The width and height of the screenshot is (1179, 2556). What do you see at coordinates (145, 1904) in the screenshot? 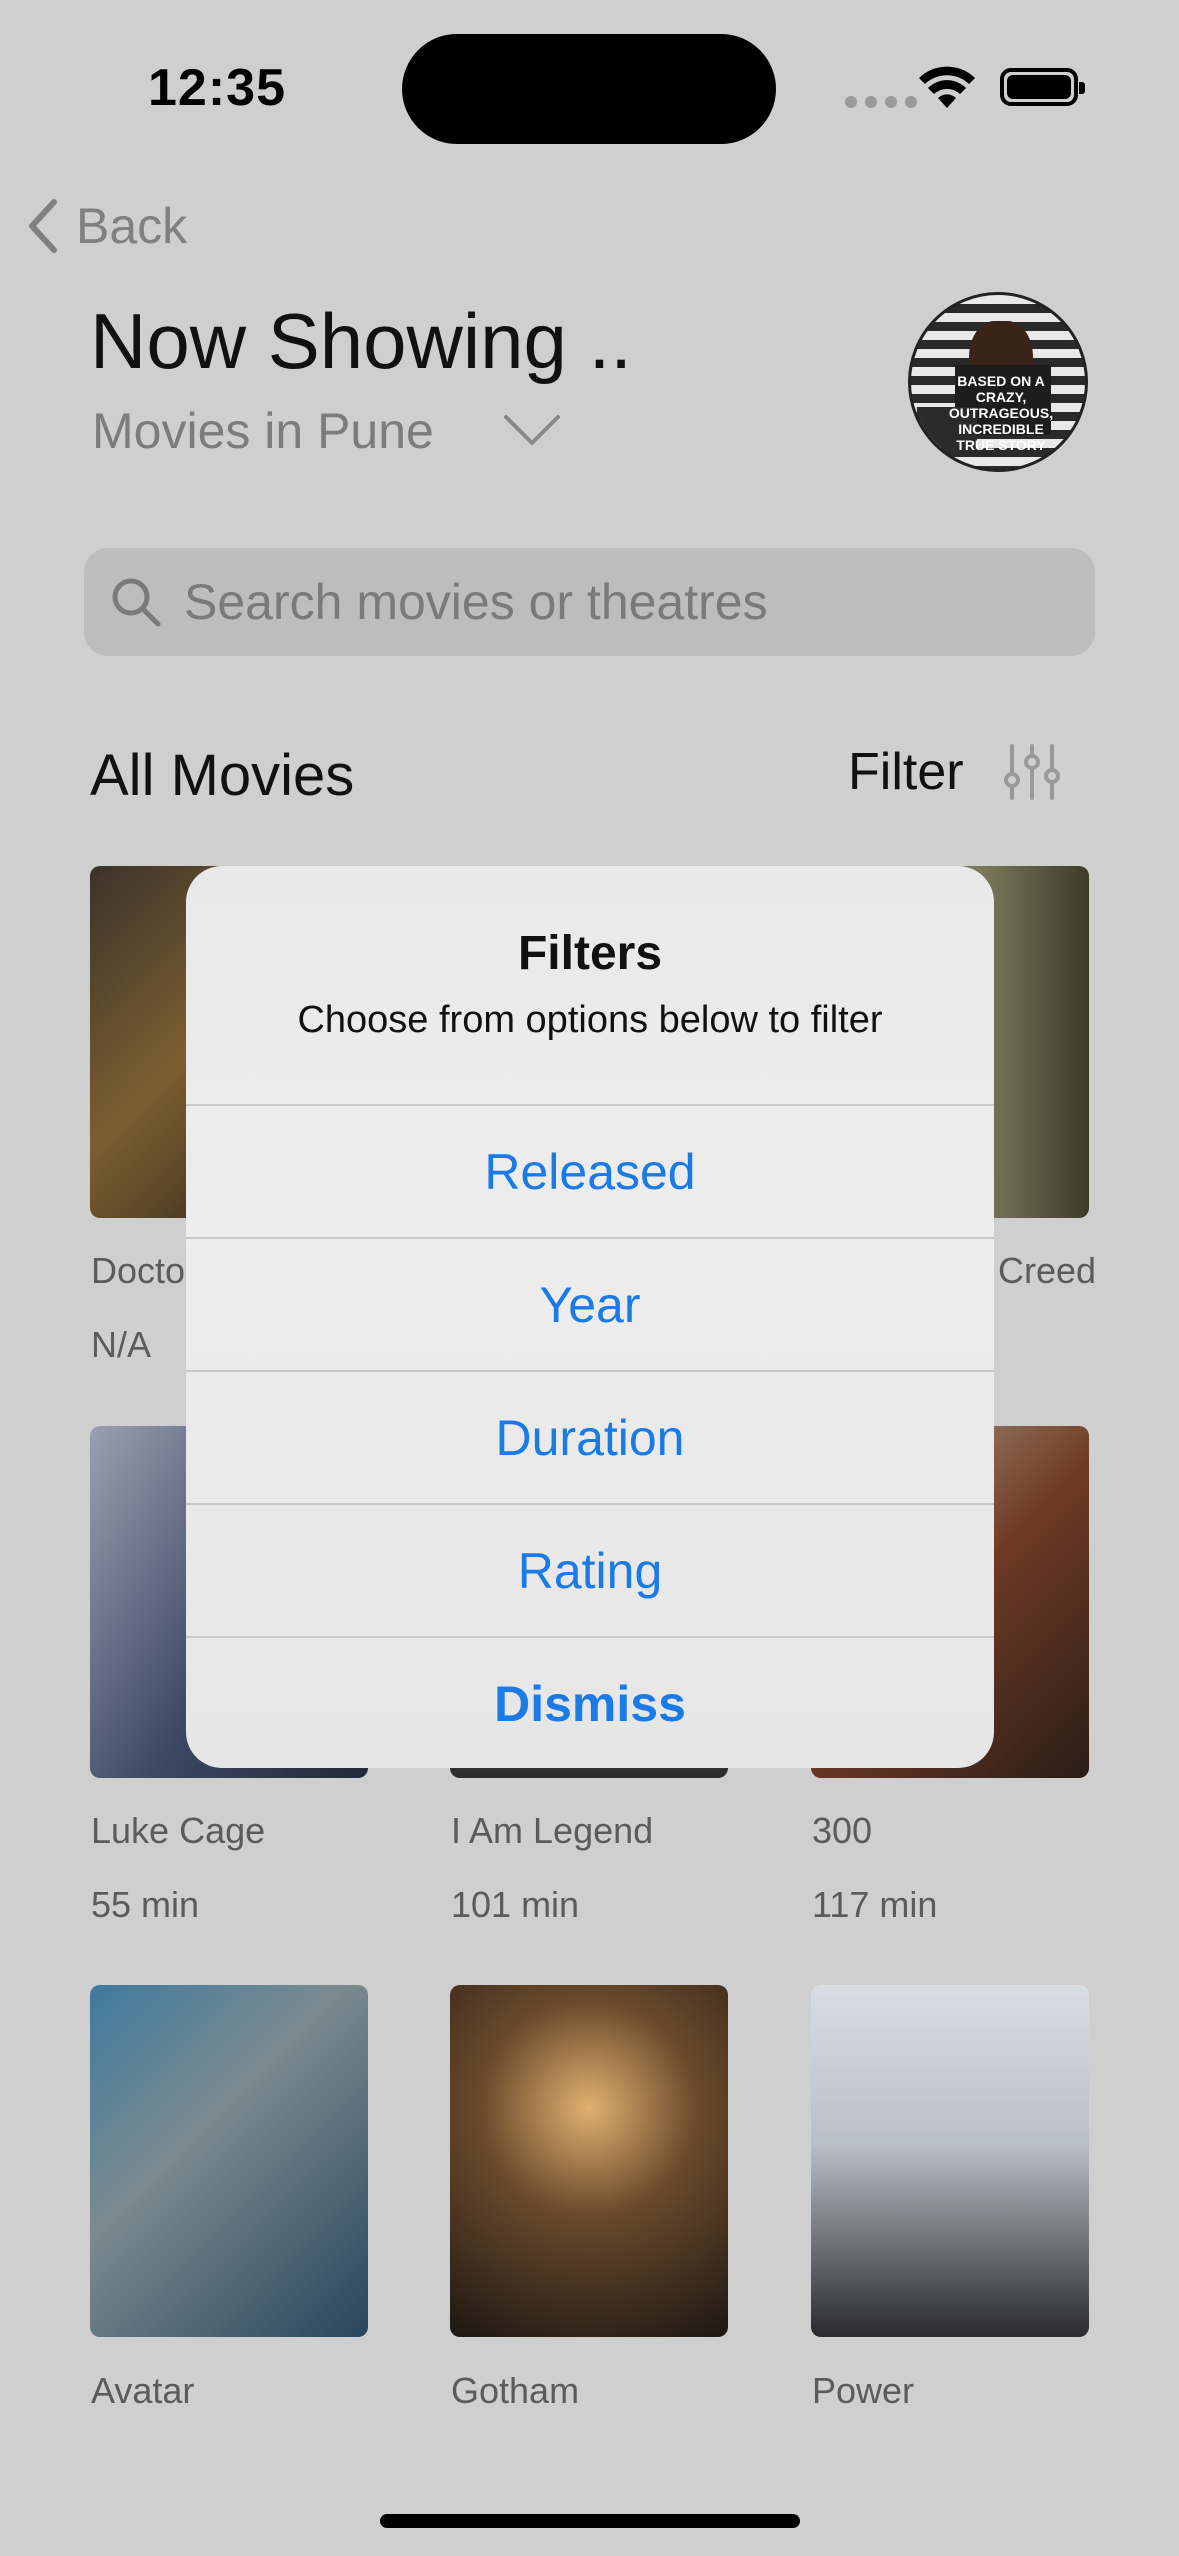
I see `movie-duration: 55 min` at bounding box center [145, 1904].